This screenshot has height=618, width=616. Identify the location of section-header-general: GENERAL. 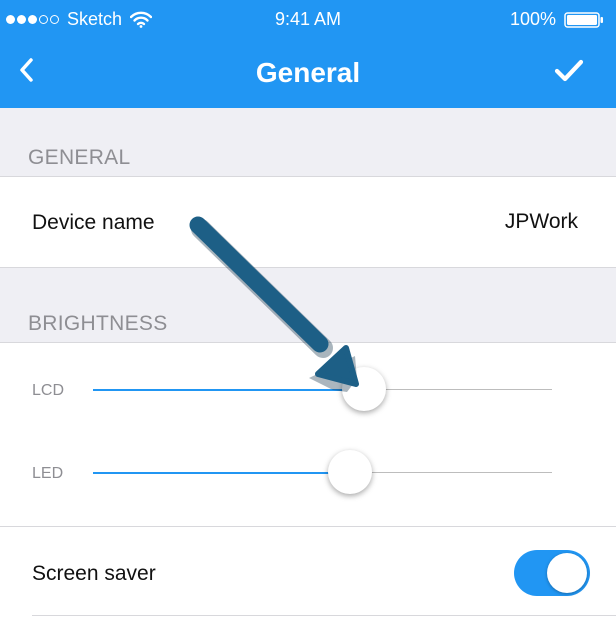
(79, 157).